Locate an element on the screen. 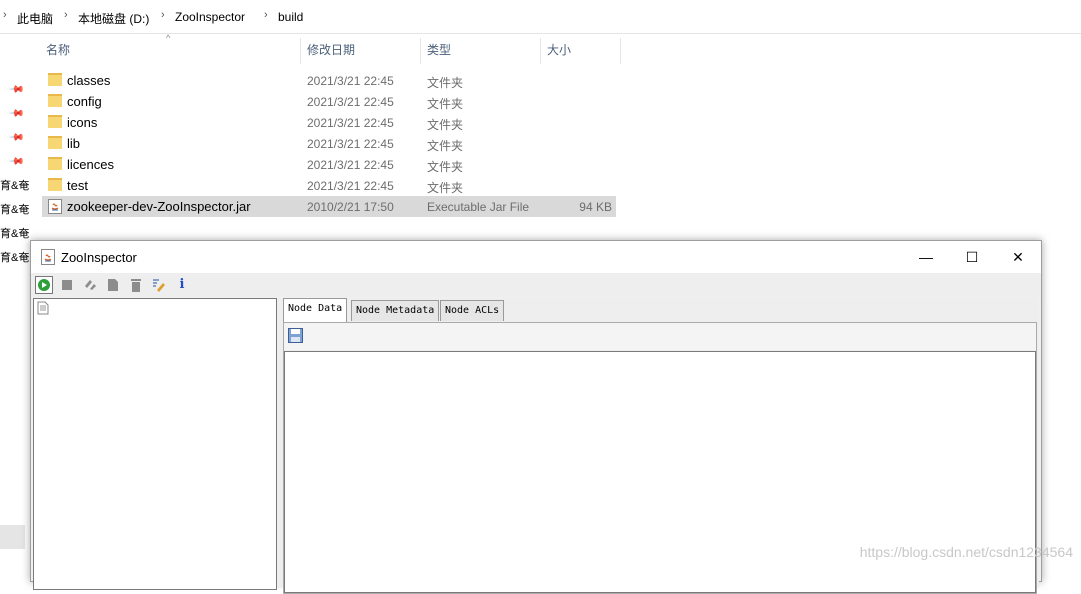  save-toolbar is located at coordinates (660, 336).